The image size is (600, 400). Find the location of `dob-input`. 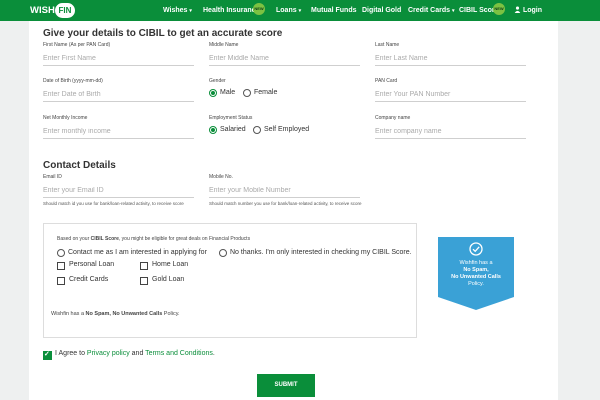

dob-input is located at coordinates (118, 94).